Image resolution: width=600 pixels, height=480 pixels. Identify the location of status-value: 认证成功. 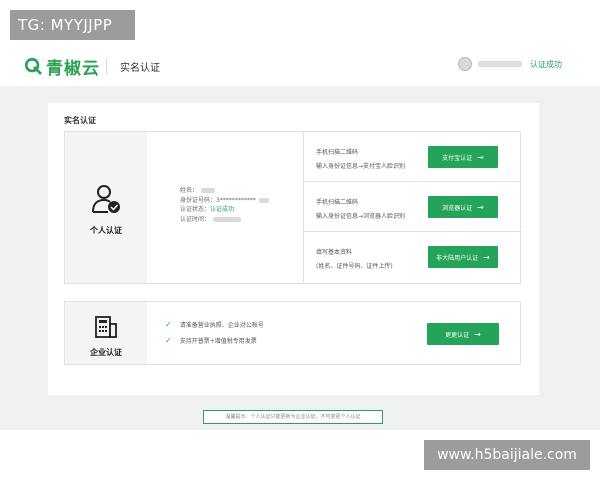
(222, 210).